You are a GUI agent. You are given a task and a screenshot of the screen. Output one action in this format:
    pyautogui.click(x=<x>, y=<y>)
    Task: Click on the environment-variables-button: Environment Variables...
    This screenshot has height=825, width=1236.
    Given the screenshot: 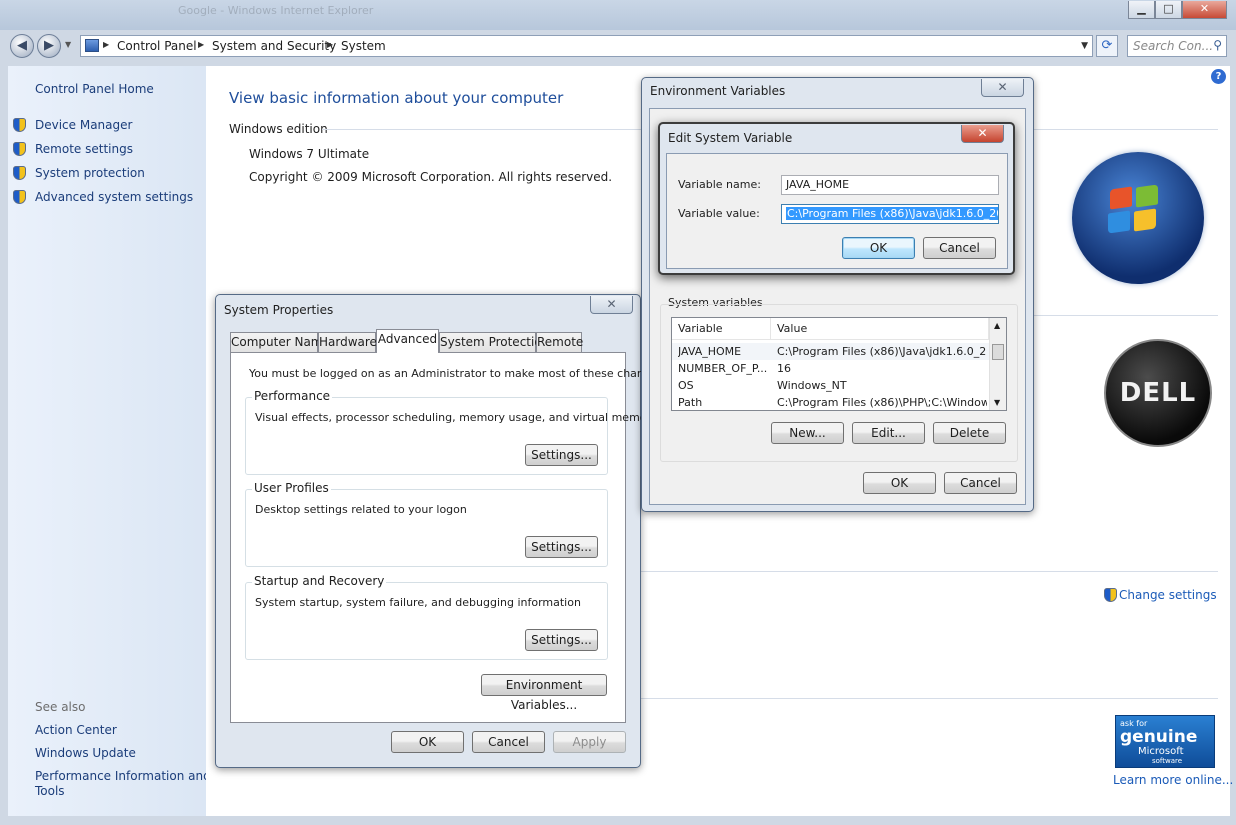 What is the action you would take?
    pyautogui.click(x=544, y=693)
    